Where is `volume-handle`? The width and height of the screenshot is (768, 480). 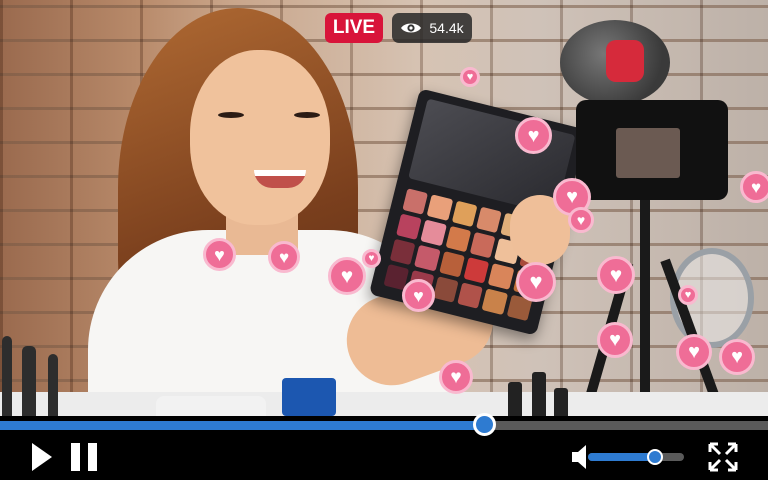 volume-handle is located at coordinates (655, 457).